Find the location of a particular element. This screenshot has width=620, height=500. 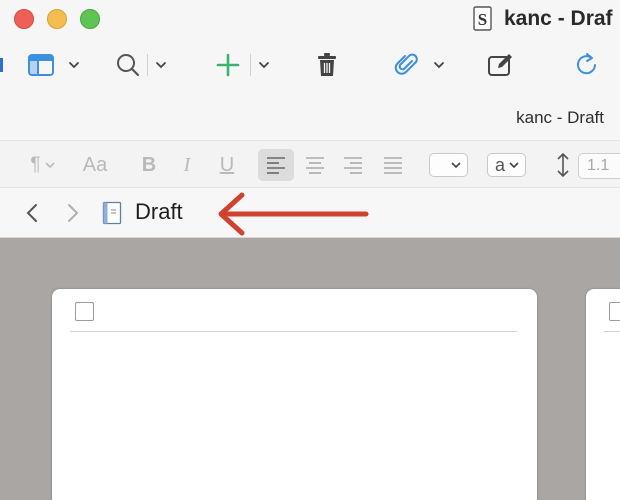

justify-button is located at coordinates (393, 165).